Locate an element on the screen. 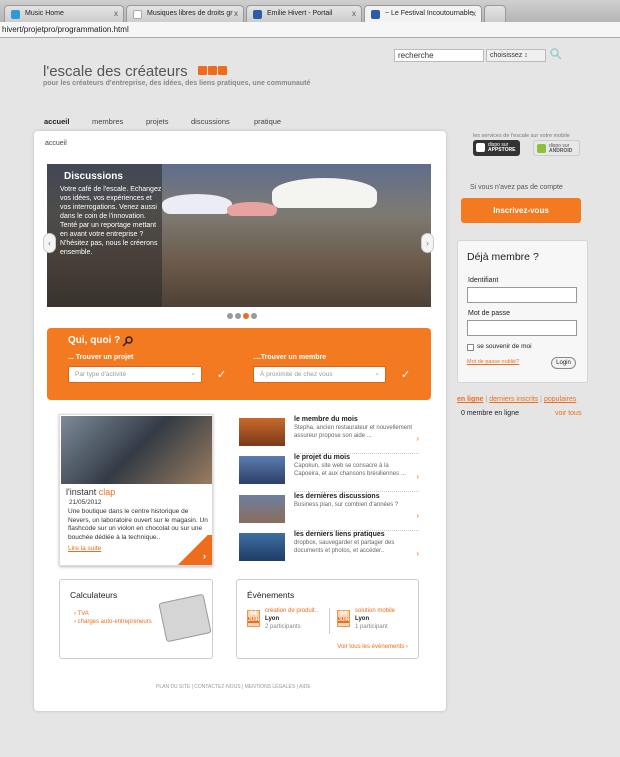  password-input is located at coordinates (522, 328).